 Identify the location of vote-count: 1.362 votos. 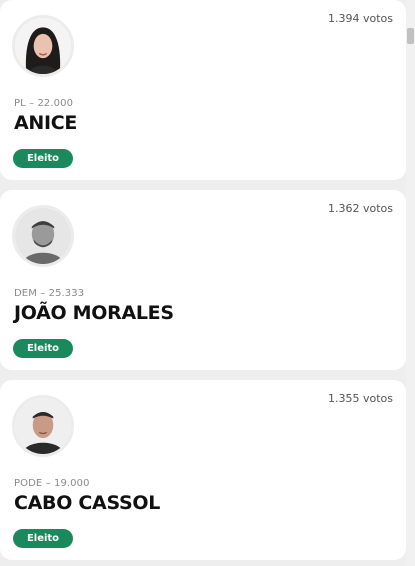
(360, 208).